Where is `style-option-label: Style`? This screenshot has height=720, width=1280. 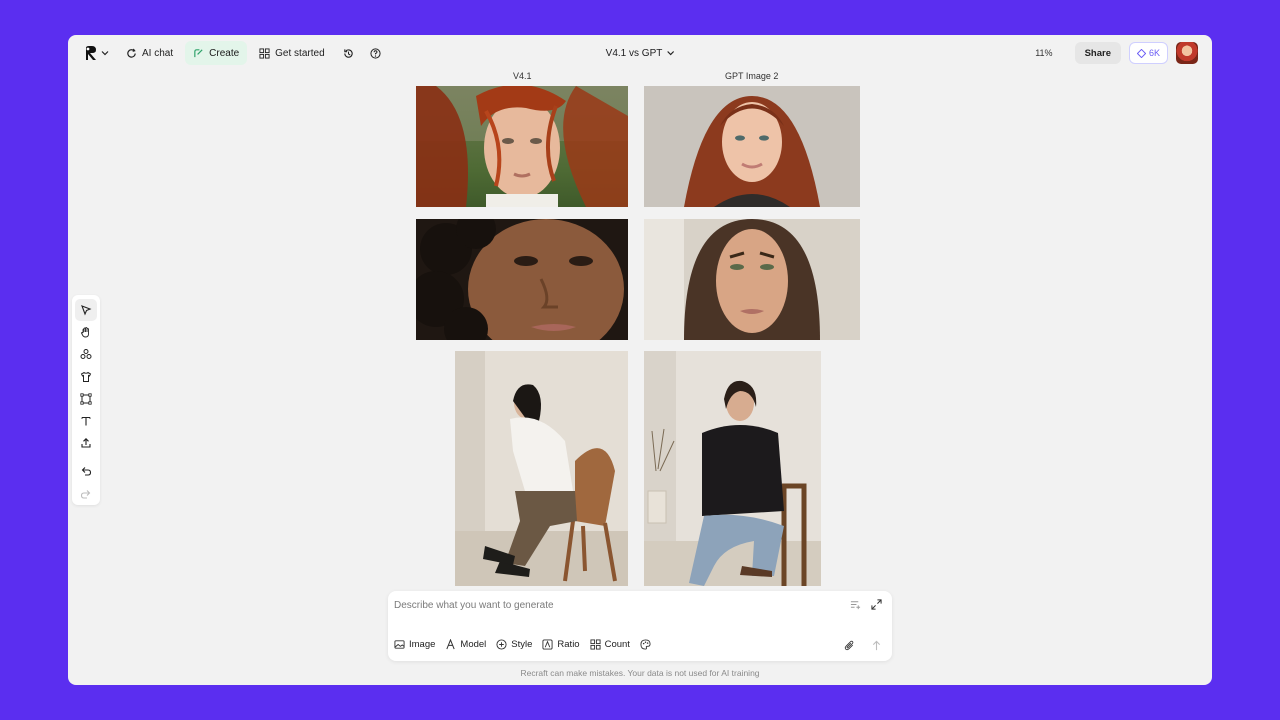 style-option-label: Style is located at coordinates (522, 644).